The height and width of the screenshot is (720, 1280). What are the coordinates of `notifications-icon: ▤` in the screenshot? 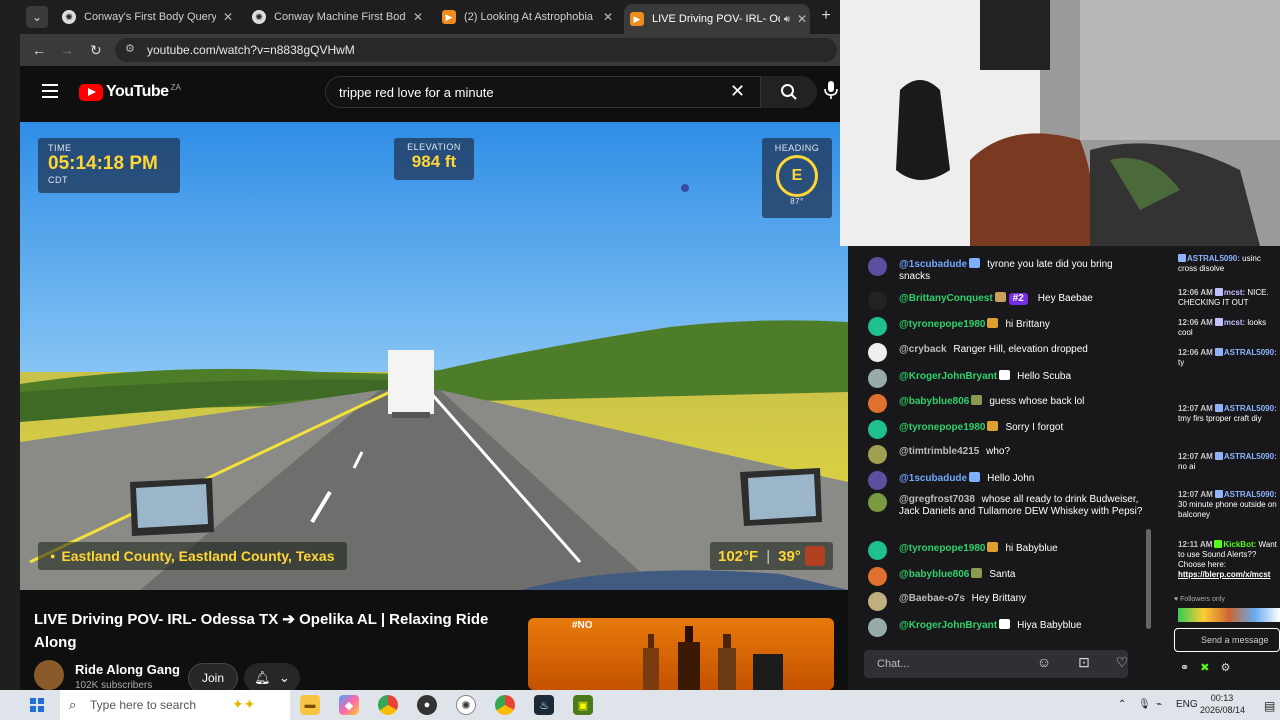 It's located at (1269, 706).